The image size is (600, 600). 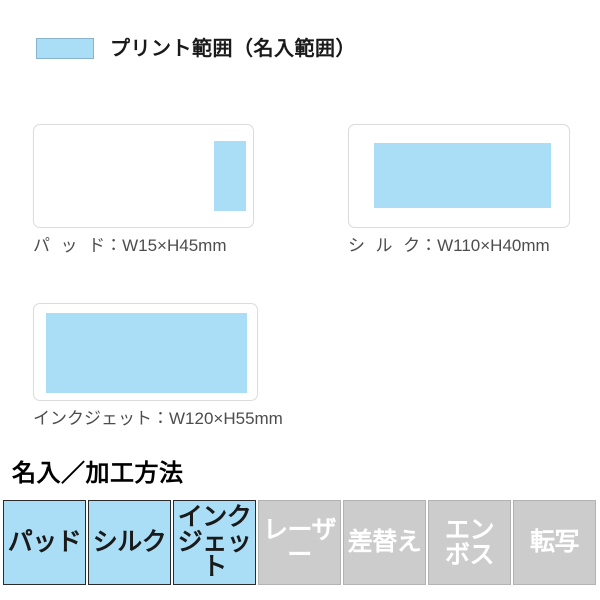 I want to click on print-area-caption-pad: パッド：W15×H45mm, so click(x=143, y=246).